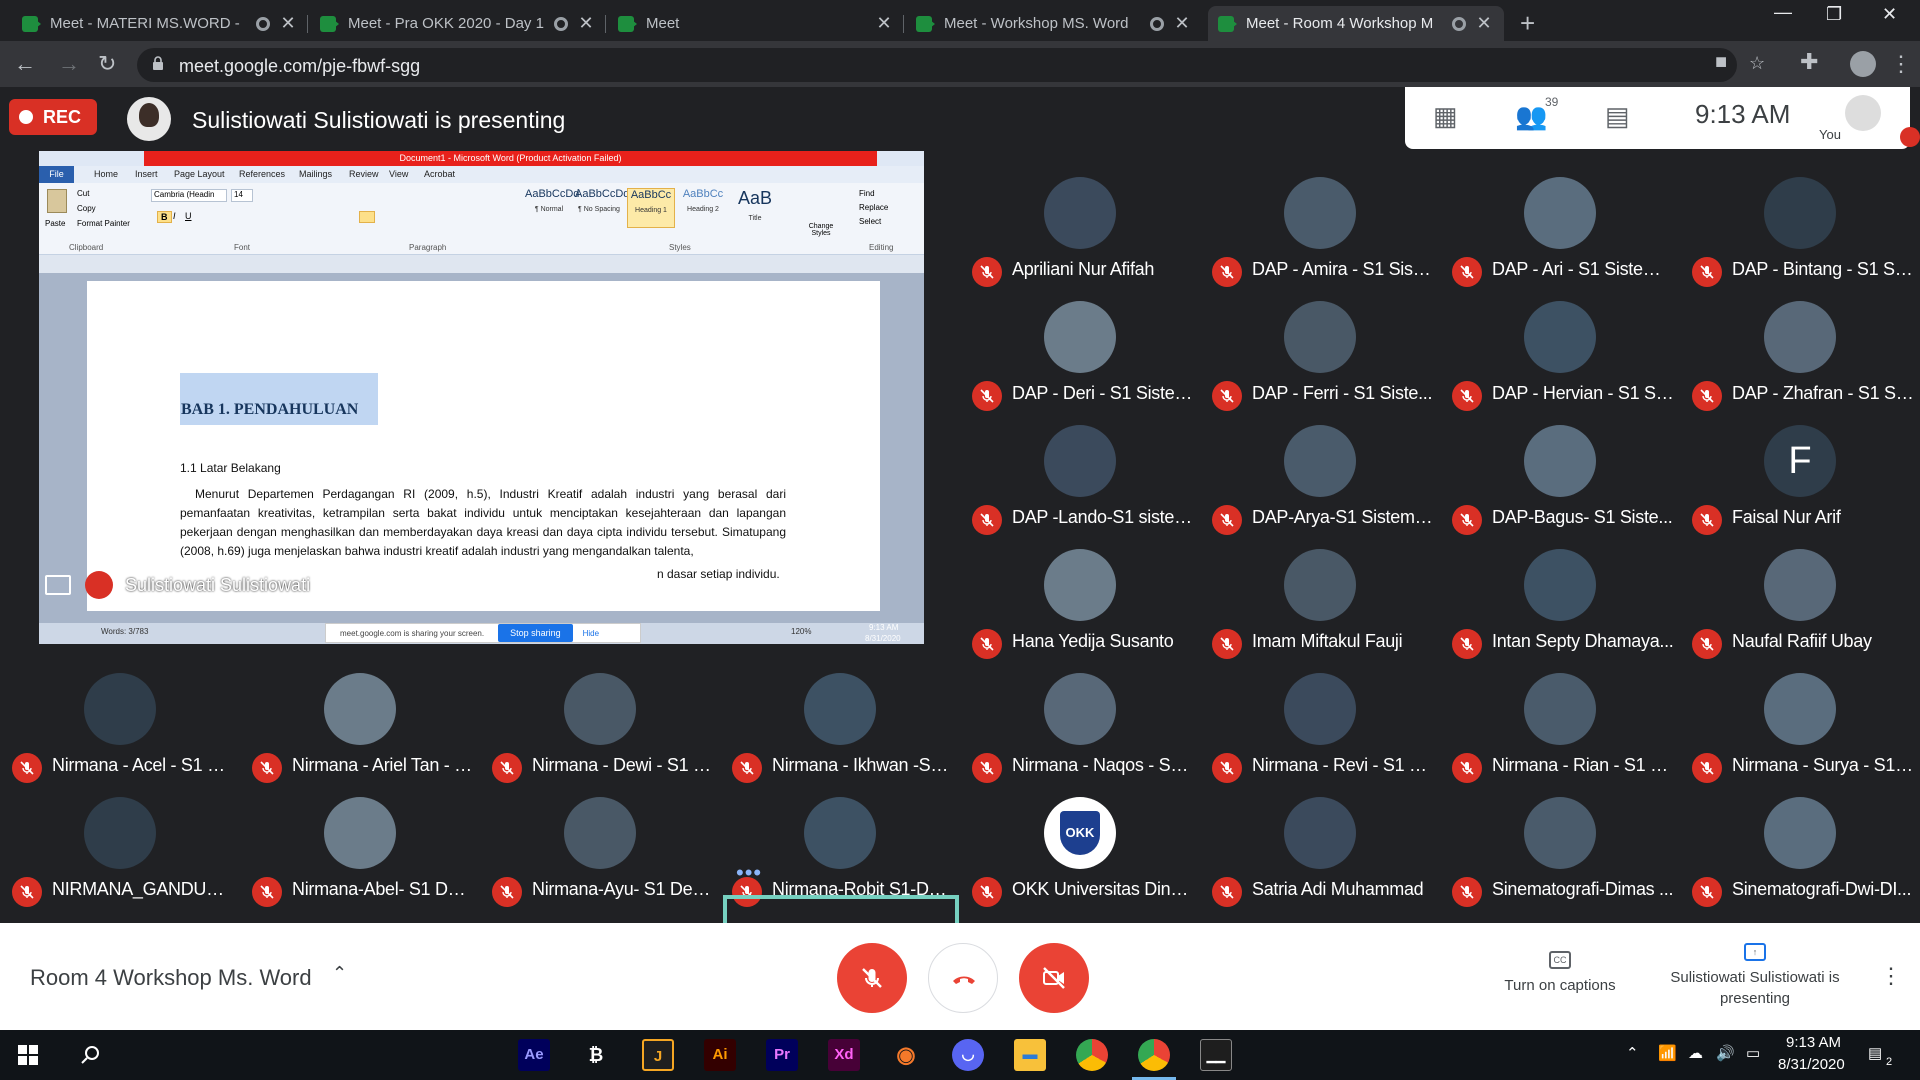 This screenshot has width=1920, height=1080. What do you see at coordinates (1725, 1053) in the screenshot?
I see `volume-icon: 🔊` at bounding box center [1725, 1053].